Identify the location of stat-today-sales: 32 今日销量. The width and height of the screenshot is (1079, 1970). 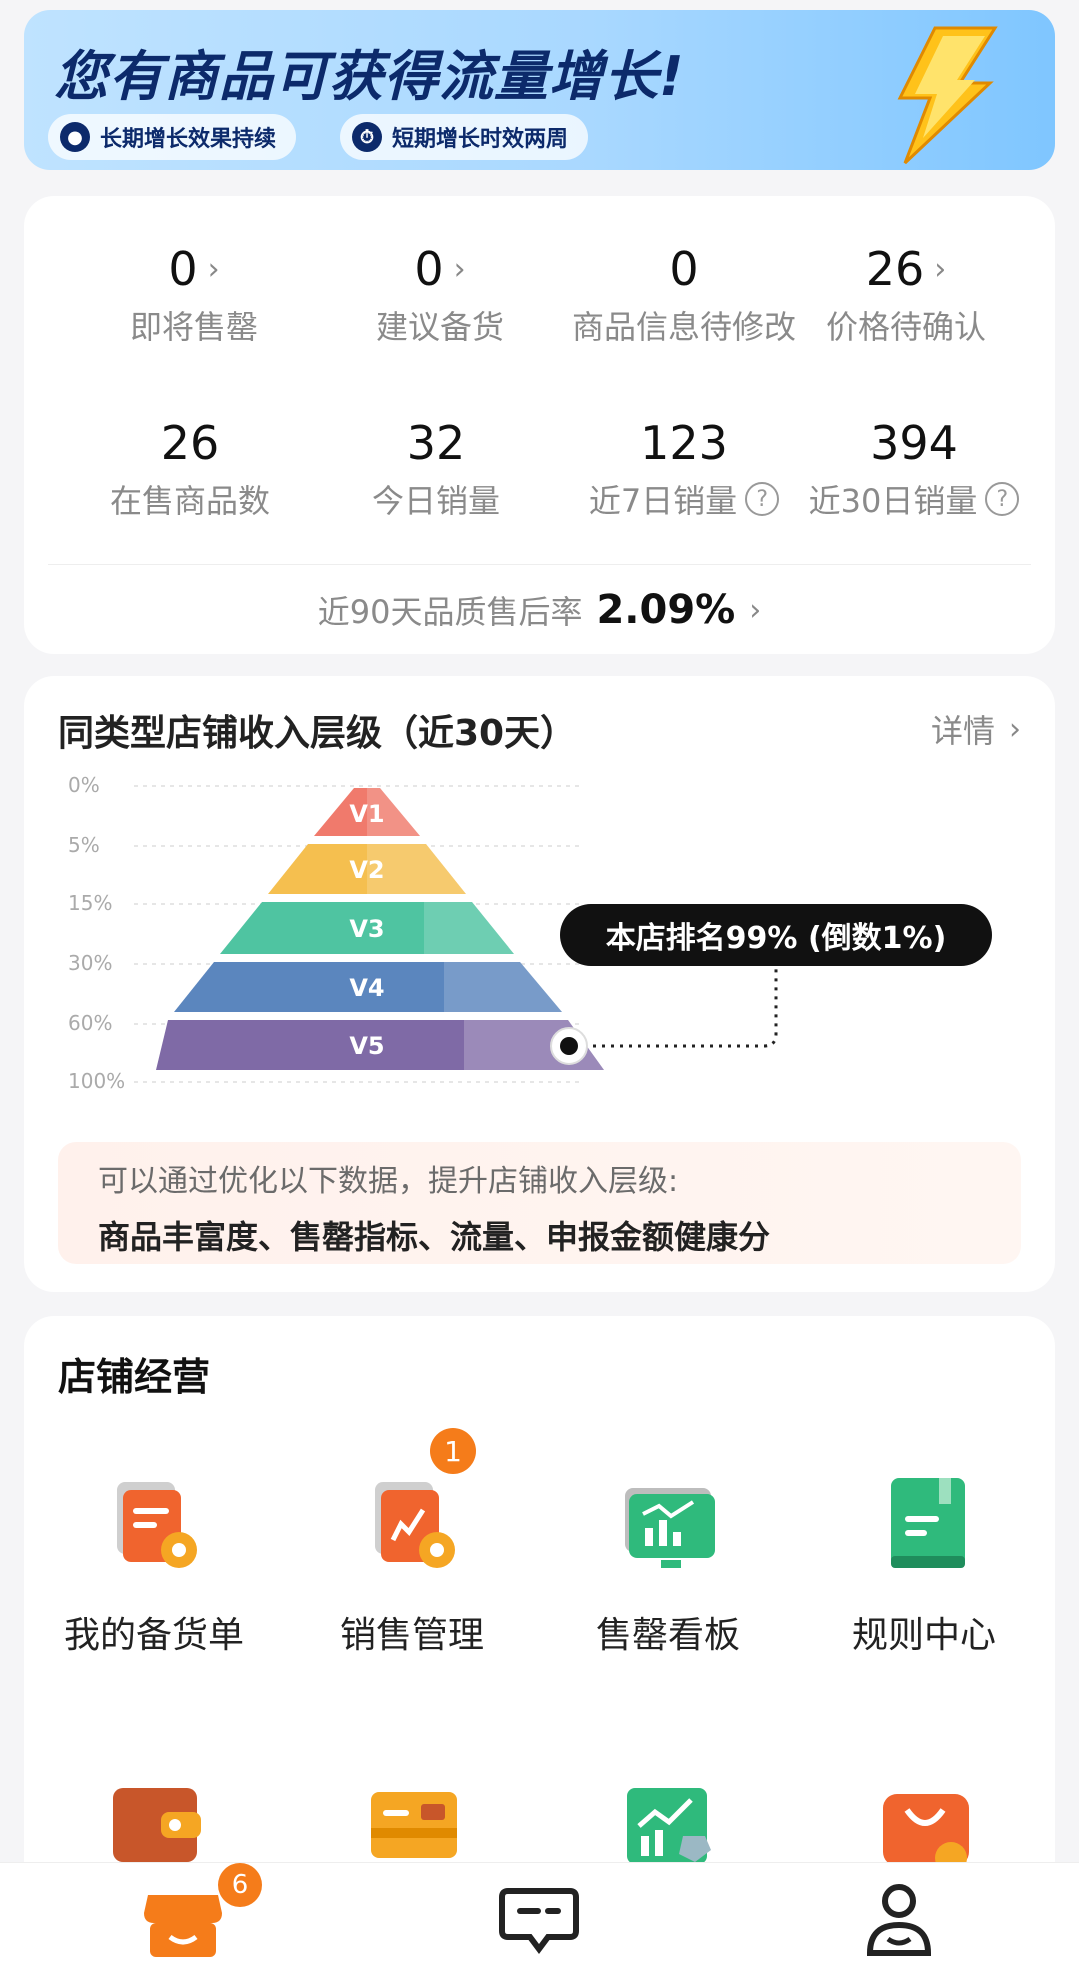
(436, 468).